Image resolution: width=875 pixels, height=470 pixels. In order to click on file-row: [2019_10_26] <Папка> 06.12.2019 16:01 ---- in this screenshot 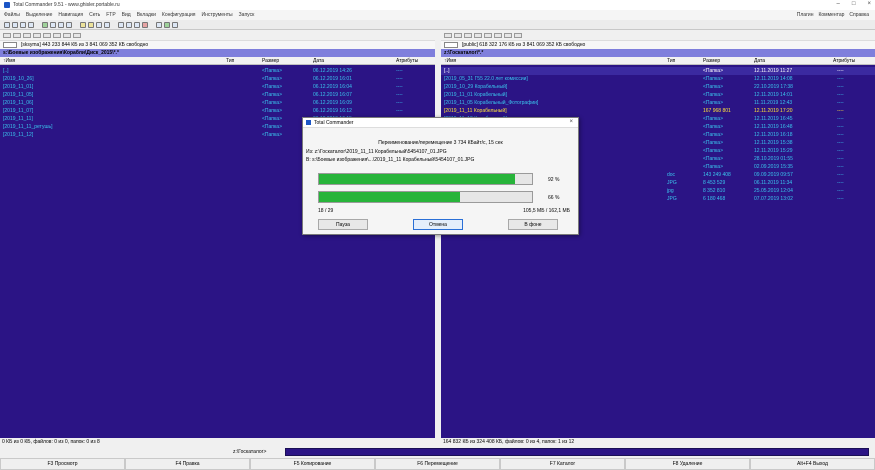, I will do `click(217, 79)`.